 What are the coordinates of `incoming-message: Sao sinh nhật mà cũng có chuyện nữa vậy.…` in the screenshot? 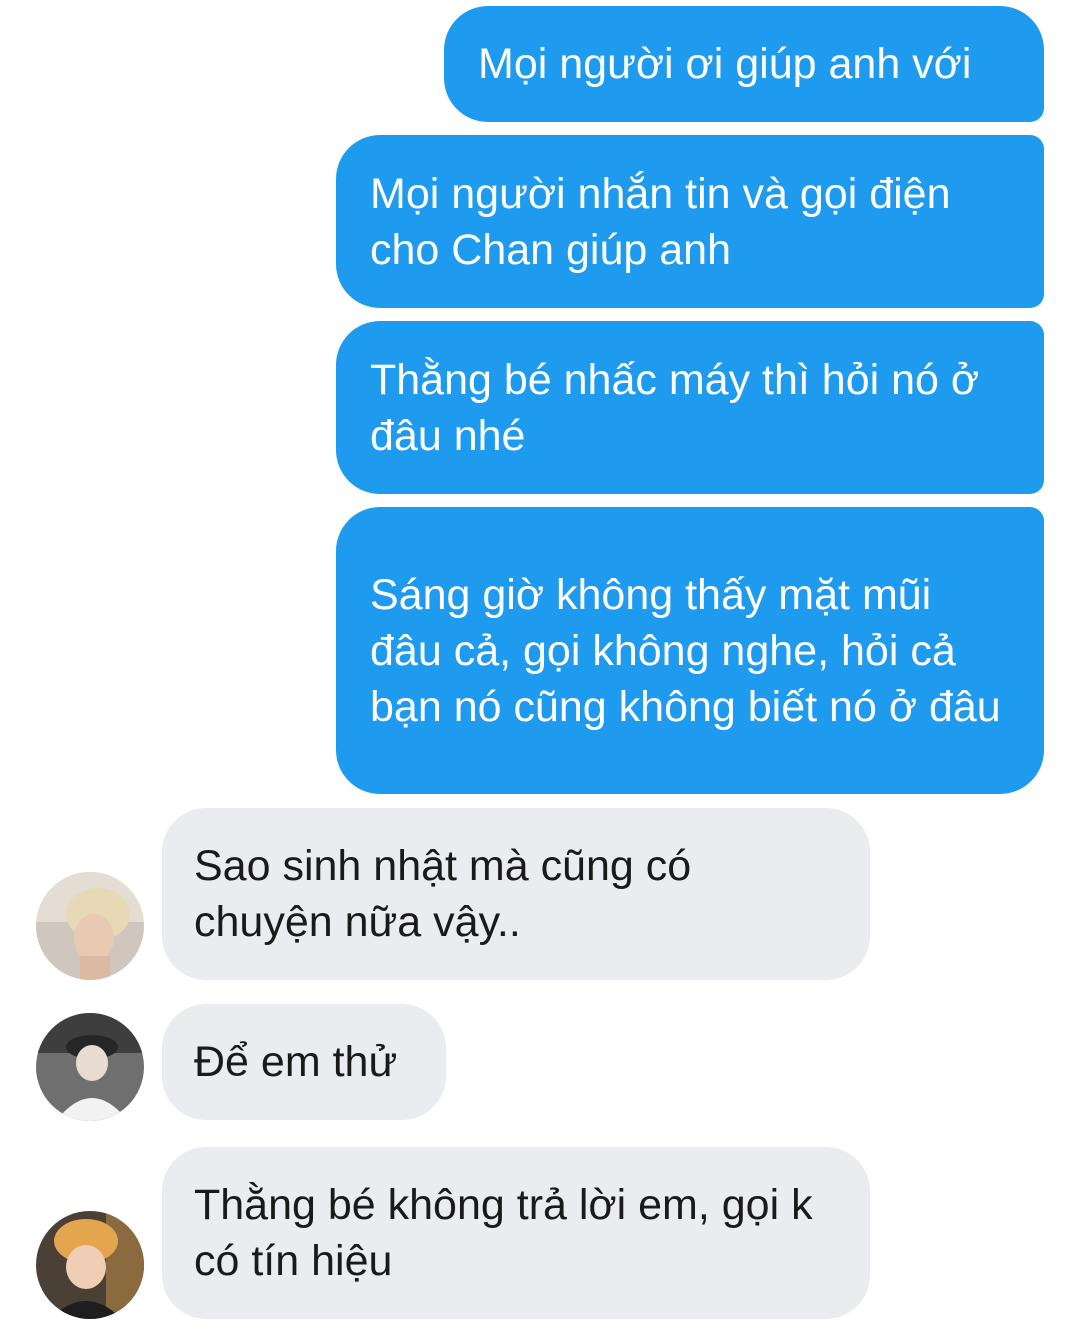 It's located at (516, 894).